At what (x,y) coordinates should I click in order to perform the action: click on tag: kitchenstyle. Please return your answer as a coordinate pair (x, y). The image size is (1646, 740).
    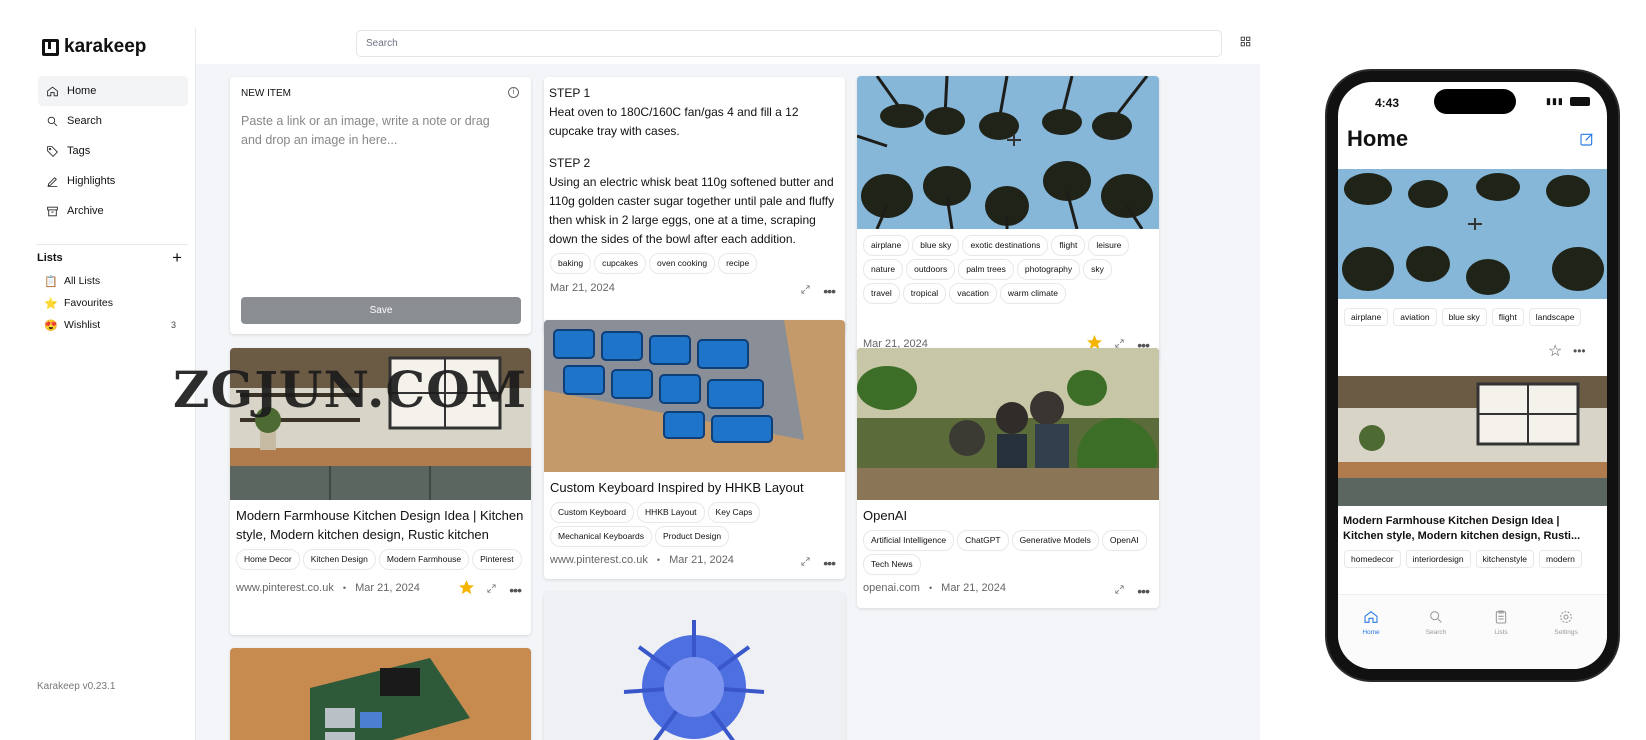
    Looking at the image, I should click on (1504, 559).